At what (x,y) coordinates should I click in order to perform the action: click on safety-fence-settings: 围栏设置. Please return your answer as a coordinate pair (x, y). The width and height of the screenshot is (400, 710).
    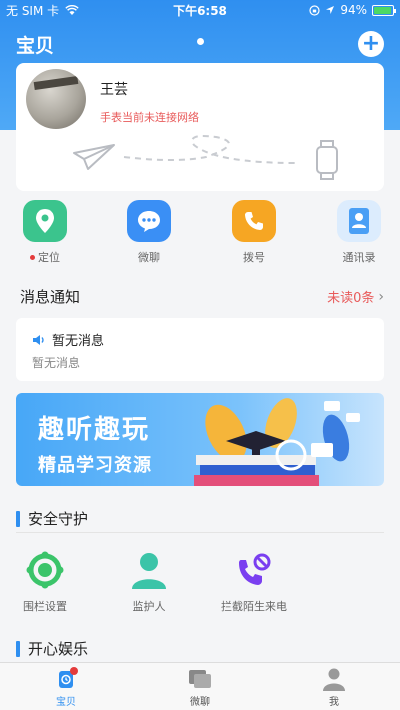
    Looking at the image, I should click on (45, 581).